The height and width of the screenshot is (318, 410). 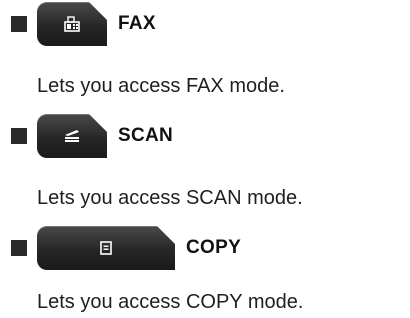 What do you see at coordinates (146, 135) in the screenshot?
I see `mode-label: SCAN` at bounding box center [146, 135].